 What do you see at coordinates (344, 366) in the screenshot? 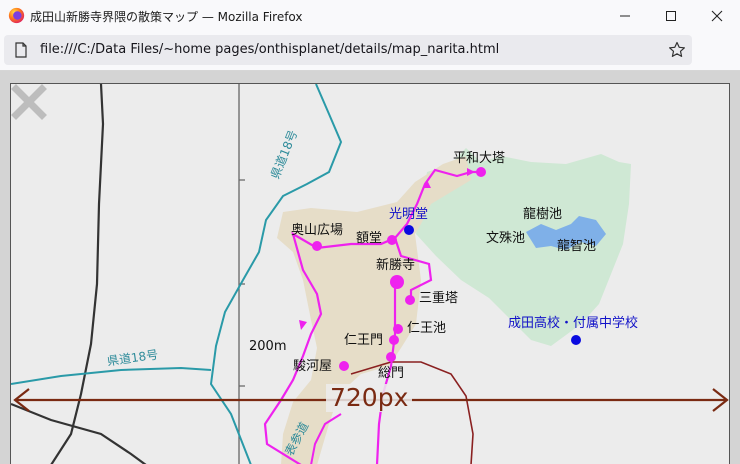
I see `spot-surugaya` at bounding box center [344, 366].